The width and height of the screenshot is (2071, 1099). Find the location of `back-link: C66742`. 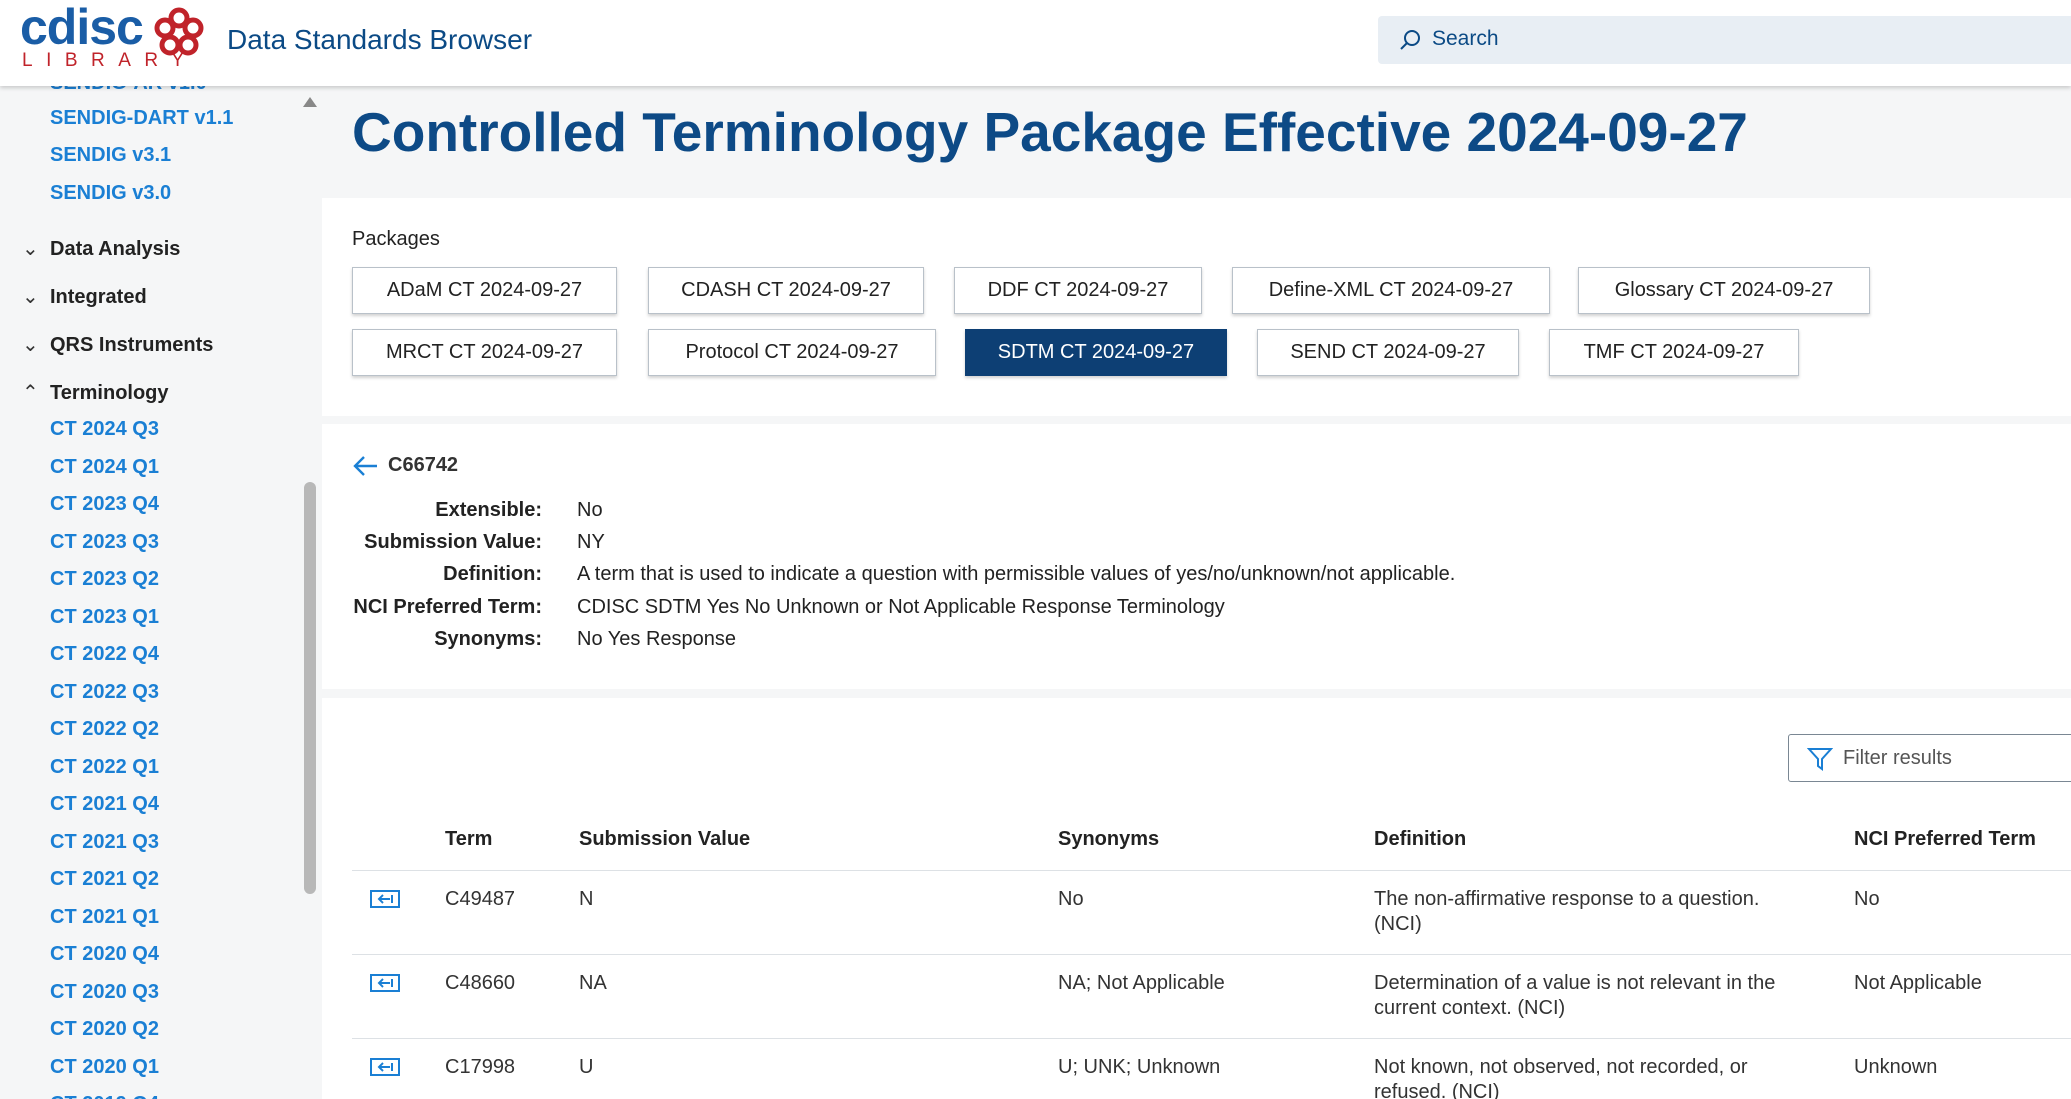

back-link: C66742 is located at coordinates (405, 465).